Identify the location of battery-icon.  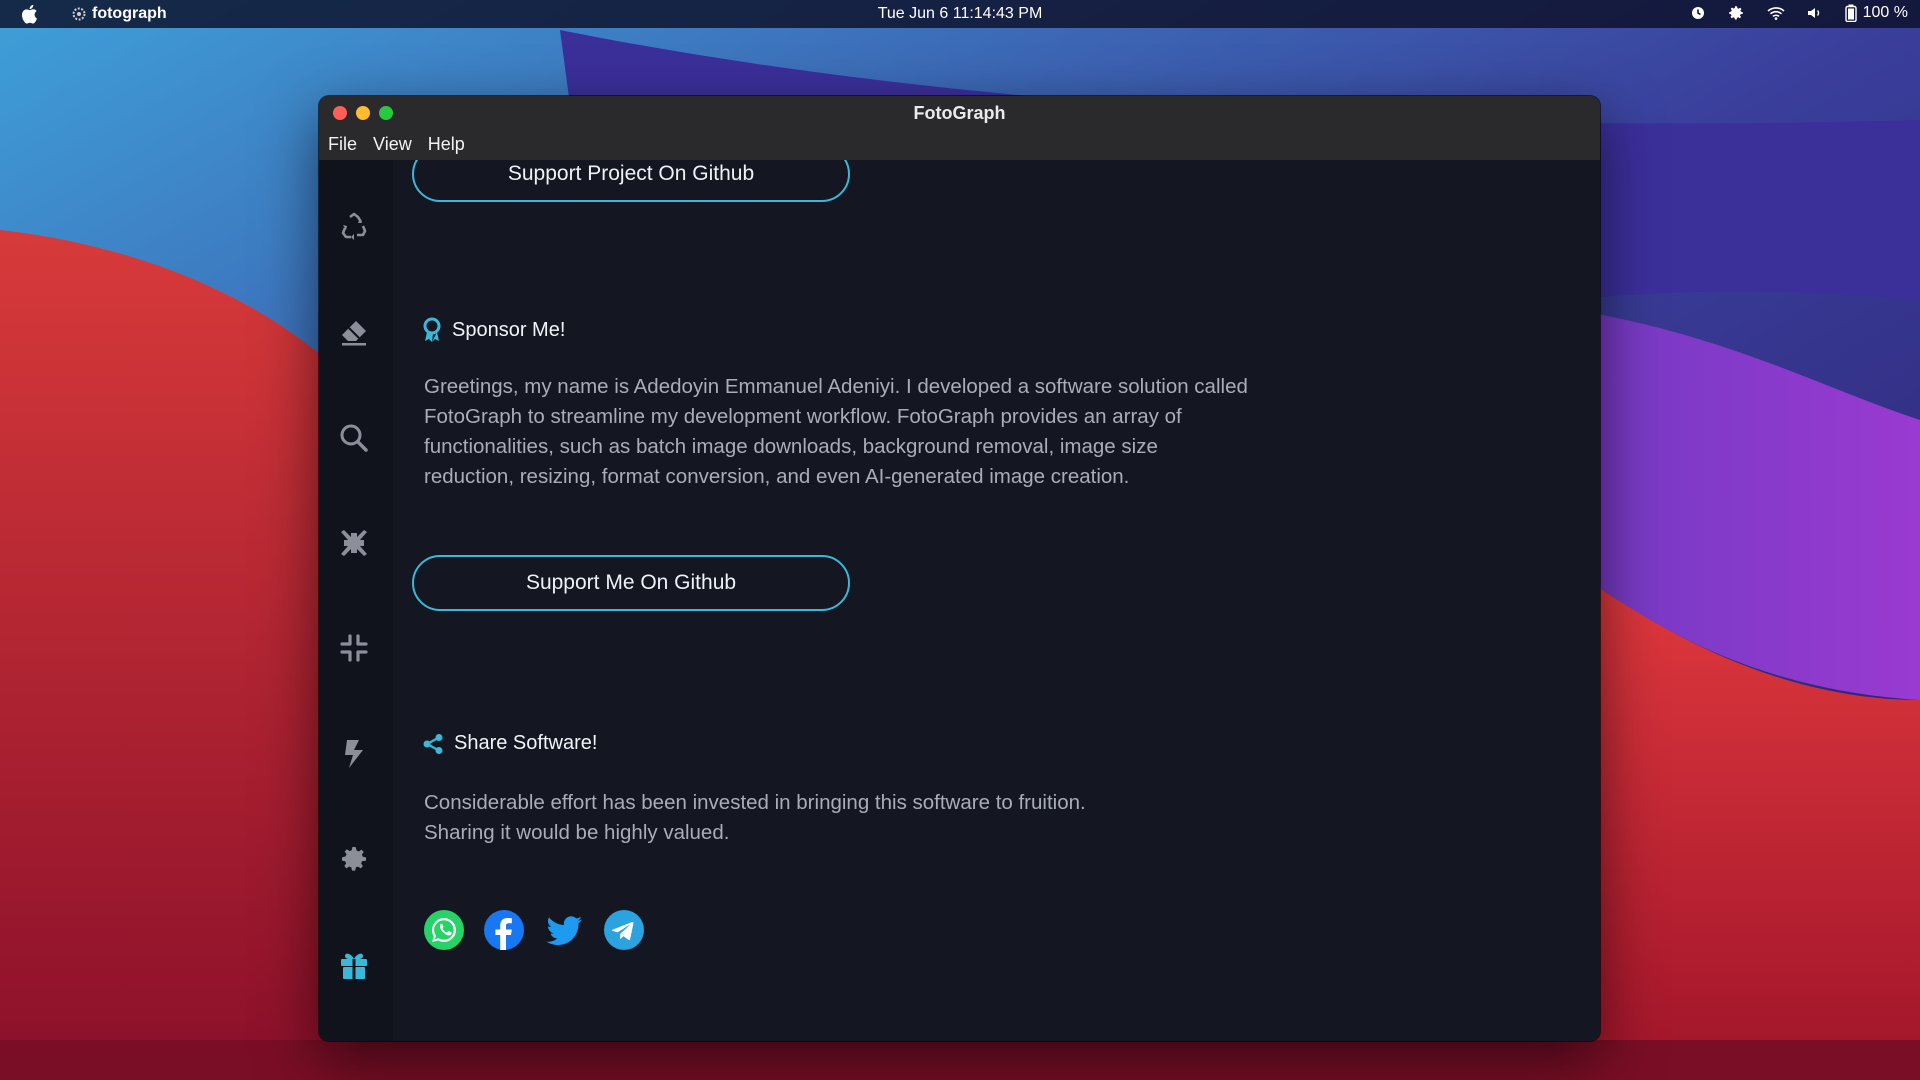
(1850, 13).